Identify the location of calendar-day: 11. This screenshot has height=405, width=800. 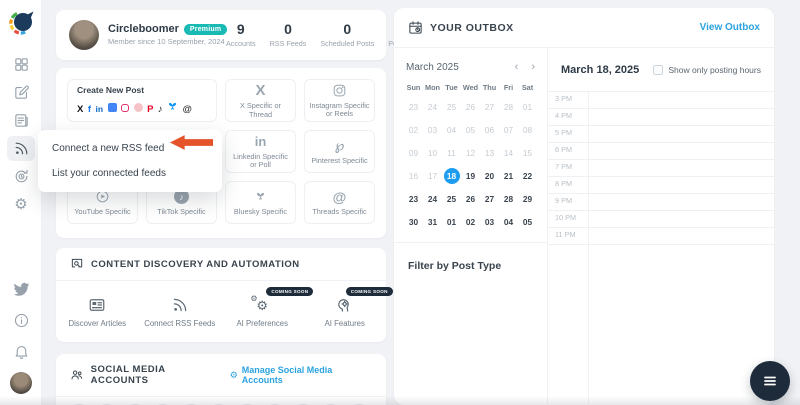
(451, 152).